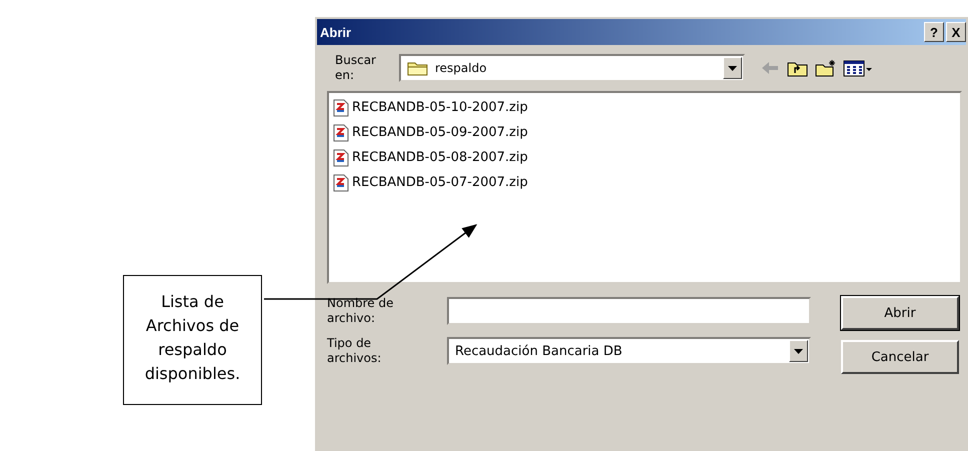 The image size is (968, 451). Describe the element at coordinates (356, 68) in the screenshot. I see `look-in-label: Buscar en:` at that location.